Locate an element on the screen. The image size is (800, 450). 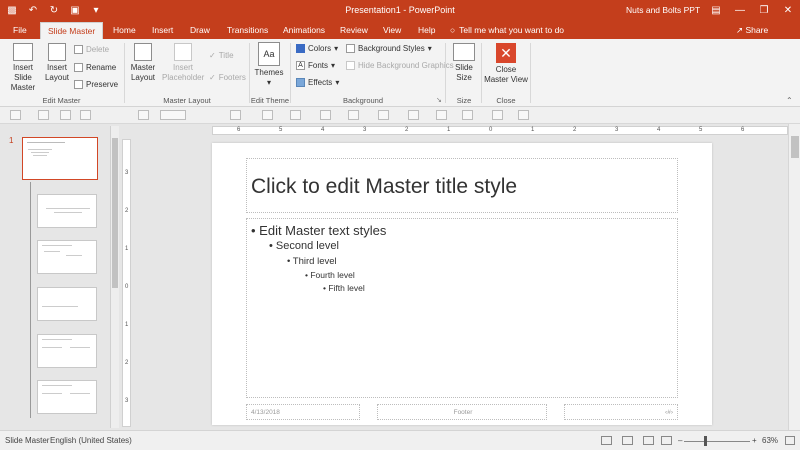
tab-review: Review is located at coordinates (354, 30).